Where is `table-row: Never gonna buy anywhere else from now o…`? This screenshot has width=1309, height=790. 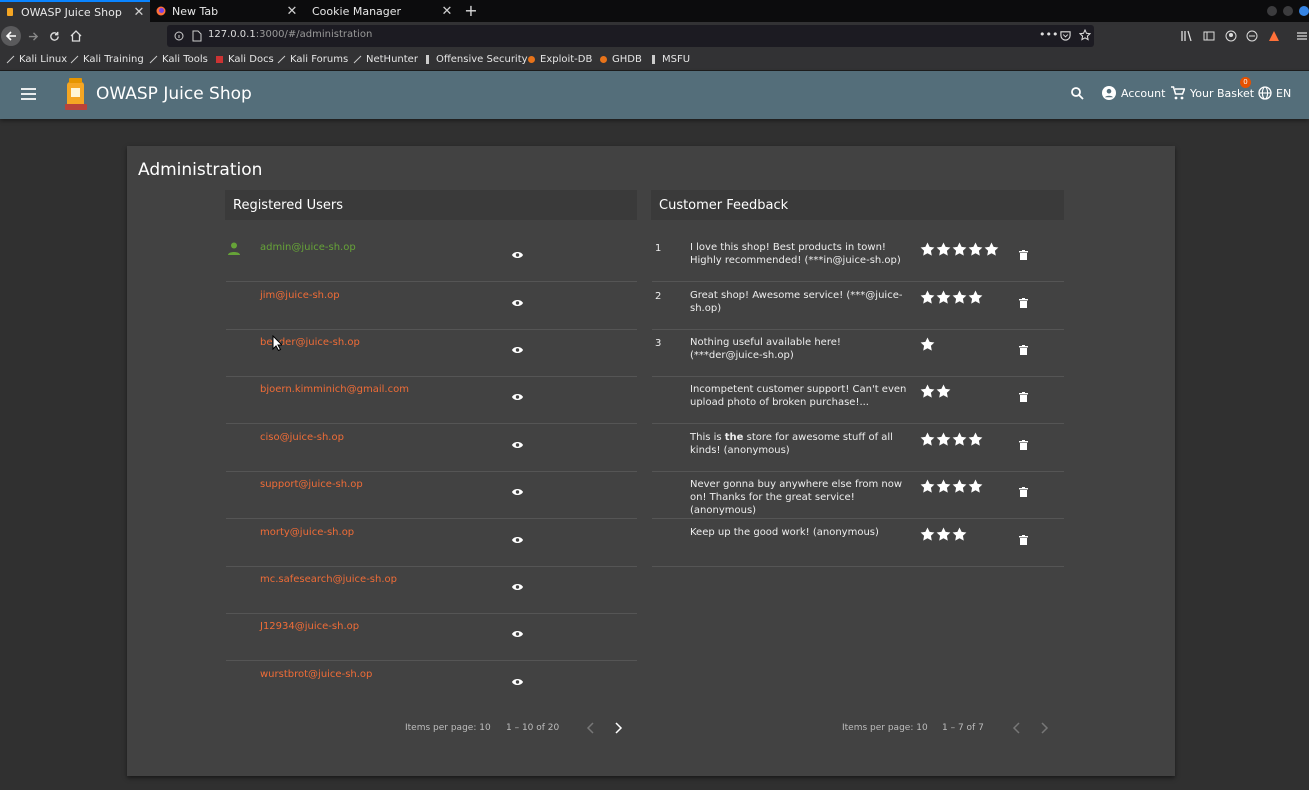
table-row: Never gonna buy anywhere else from now o… is located at coordinates (858, 495).